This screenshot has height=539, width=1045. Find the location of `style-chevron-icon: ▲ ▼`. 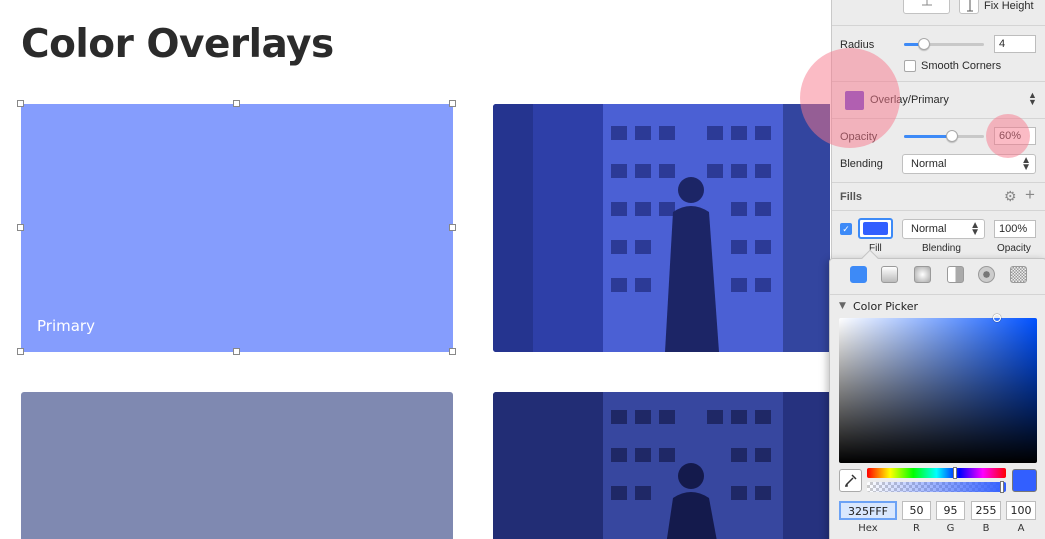

style-chevron-icon: ▲ ▼ is located at coordinates (1032, 98).